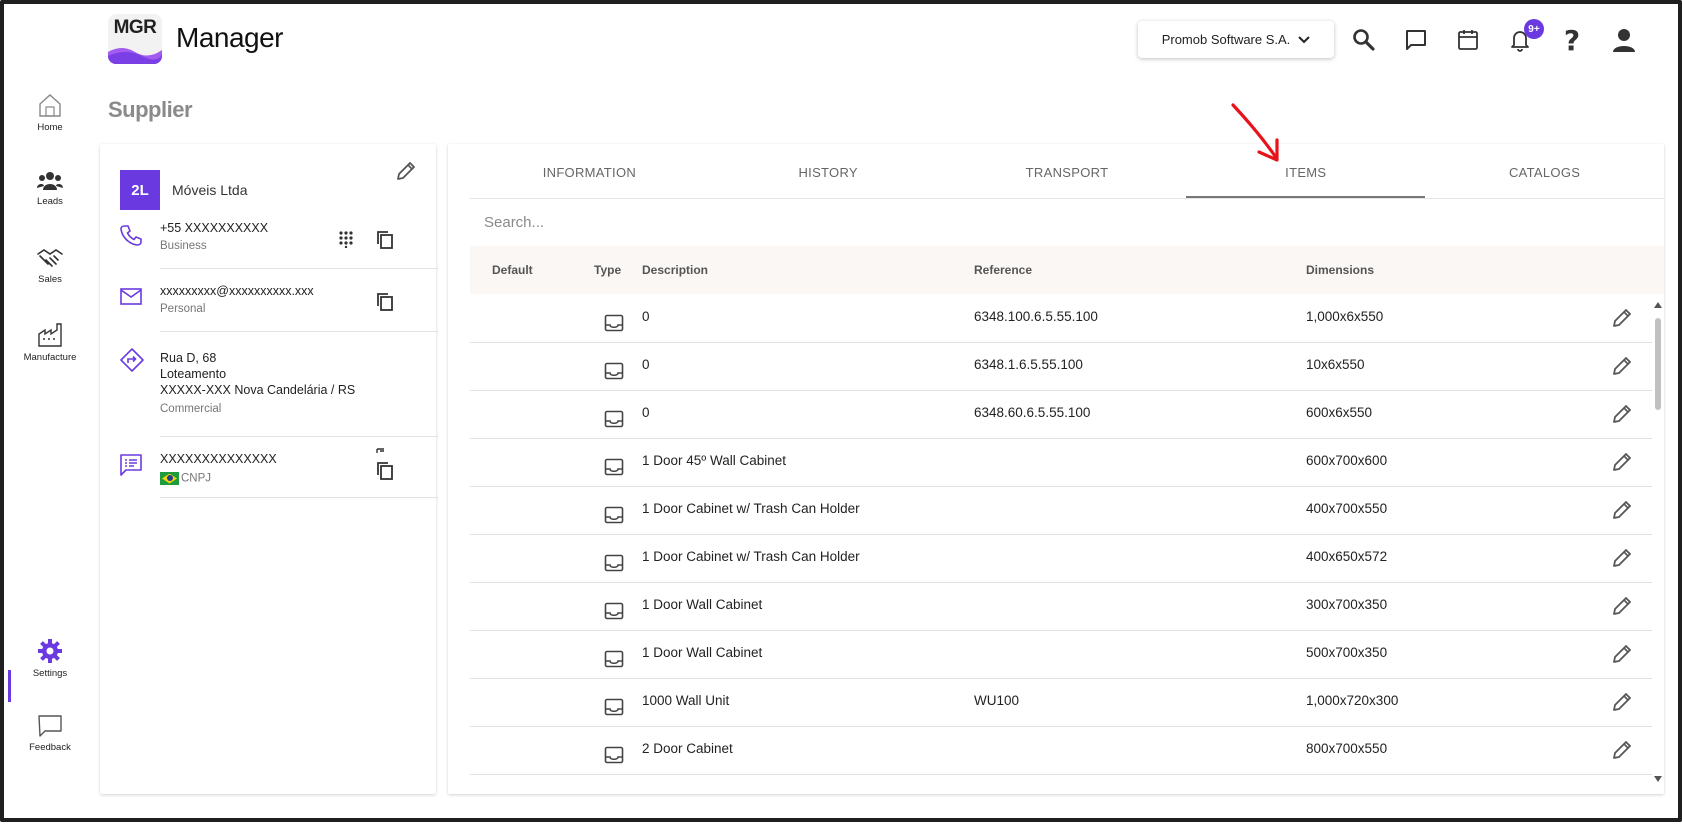  Describe the element at coordinates (1306, 174) in the screenshot. I see `tab-items: ITEMS` at that location.